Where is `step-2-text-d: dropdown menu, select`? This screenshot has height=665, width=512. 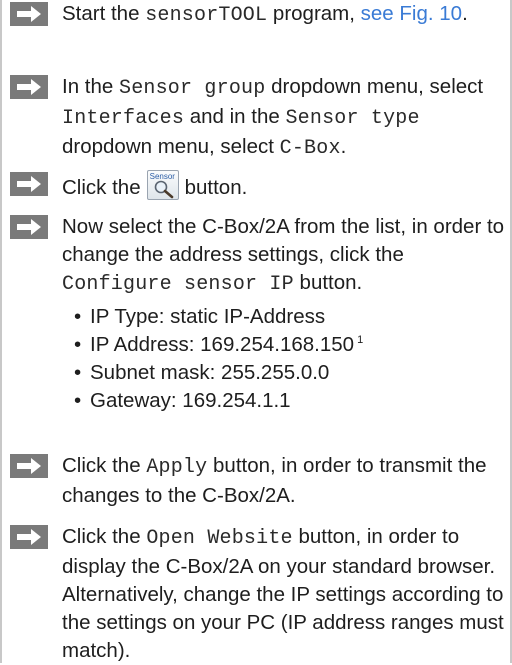 step-2-text-d: dropdown menu, select is located at coordinates (171, 146).